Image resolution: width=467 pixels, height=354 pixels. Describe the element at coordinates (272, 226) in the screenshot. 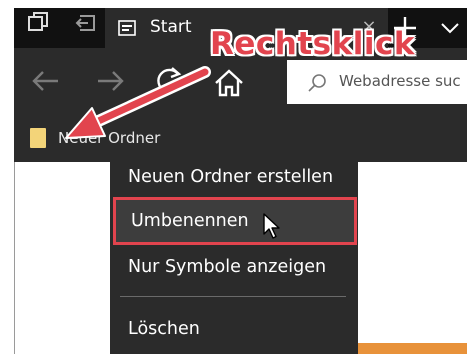

I see `mouse-cursor-icon` at that location.